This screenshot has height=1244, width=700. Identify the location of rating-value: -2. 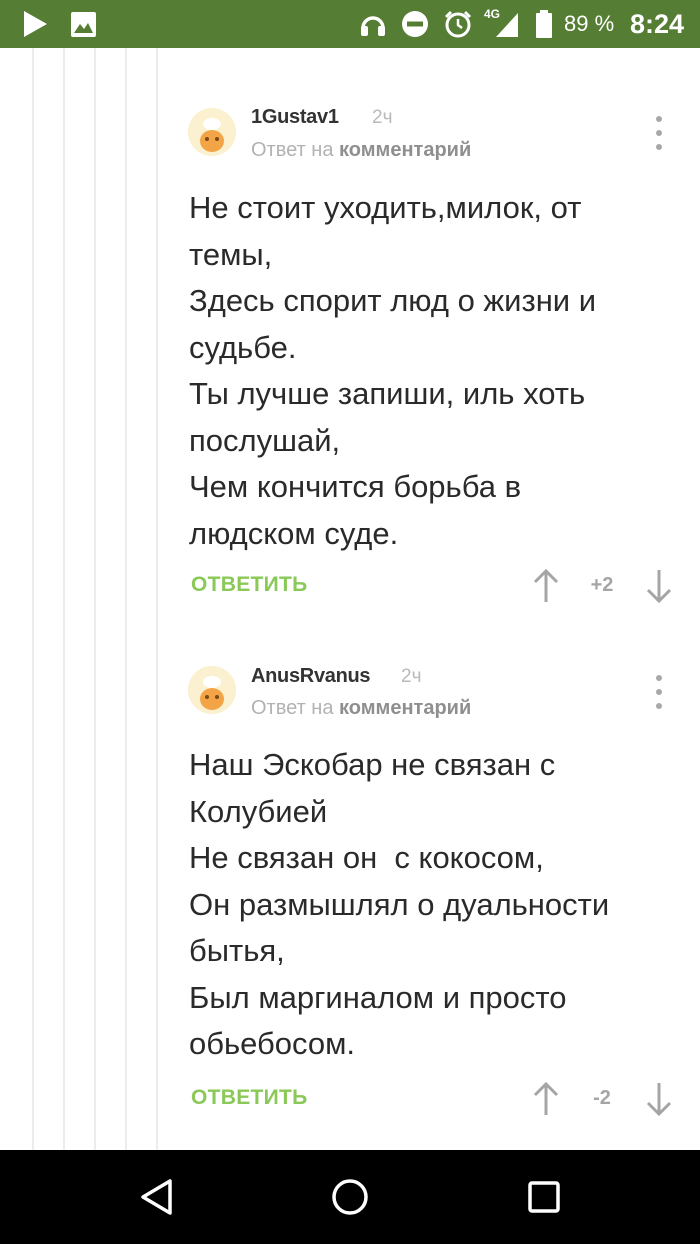
(602, 1098).